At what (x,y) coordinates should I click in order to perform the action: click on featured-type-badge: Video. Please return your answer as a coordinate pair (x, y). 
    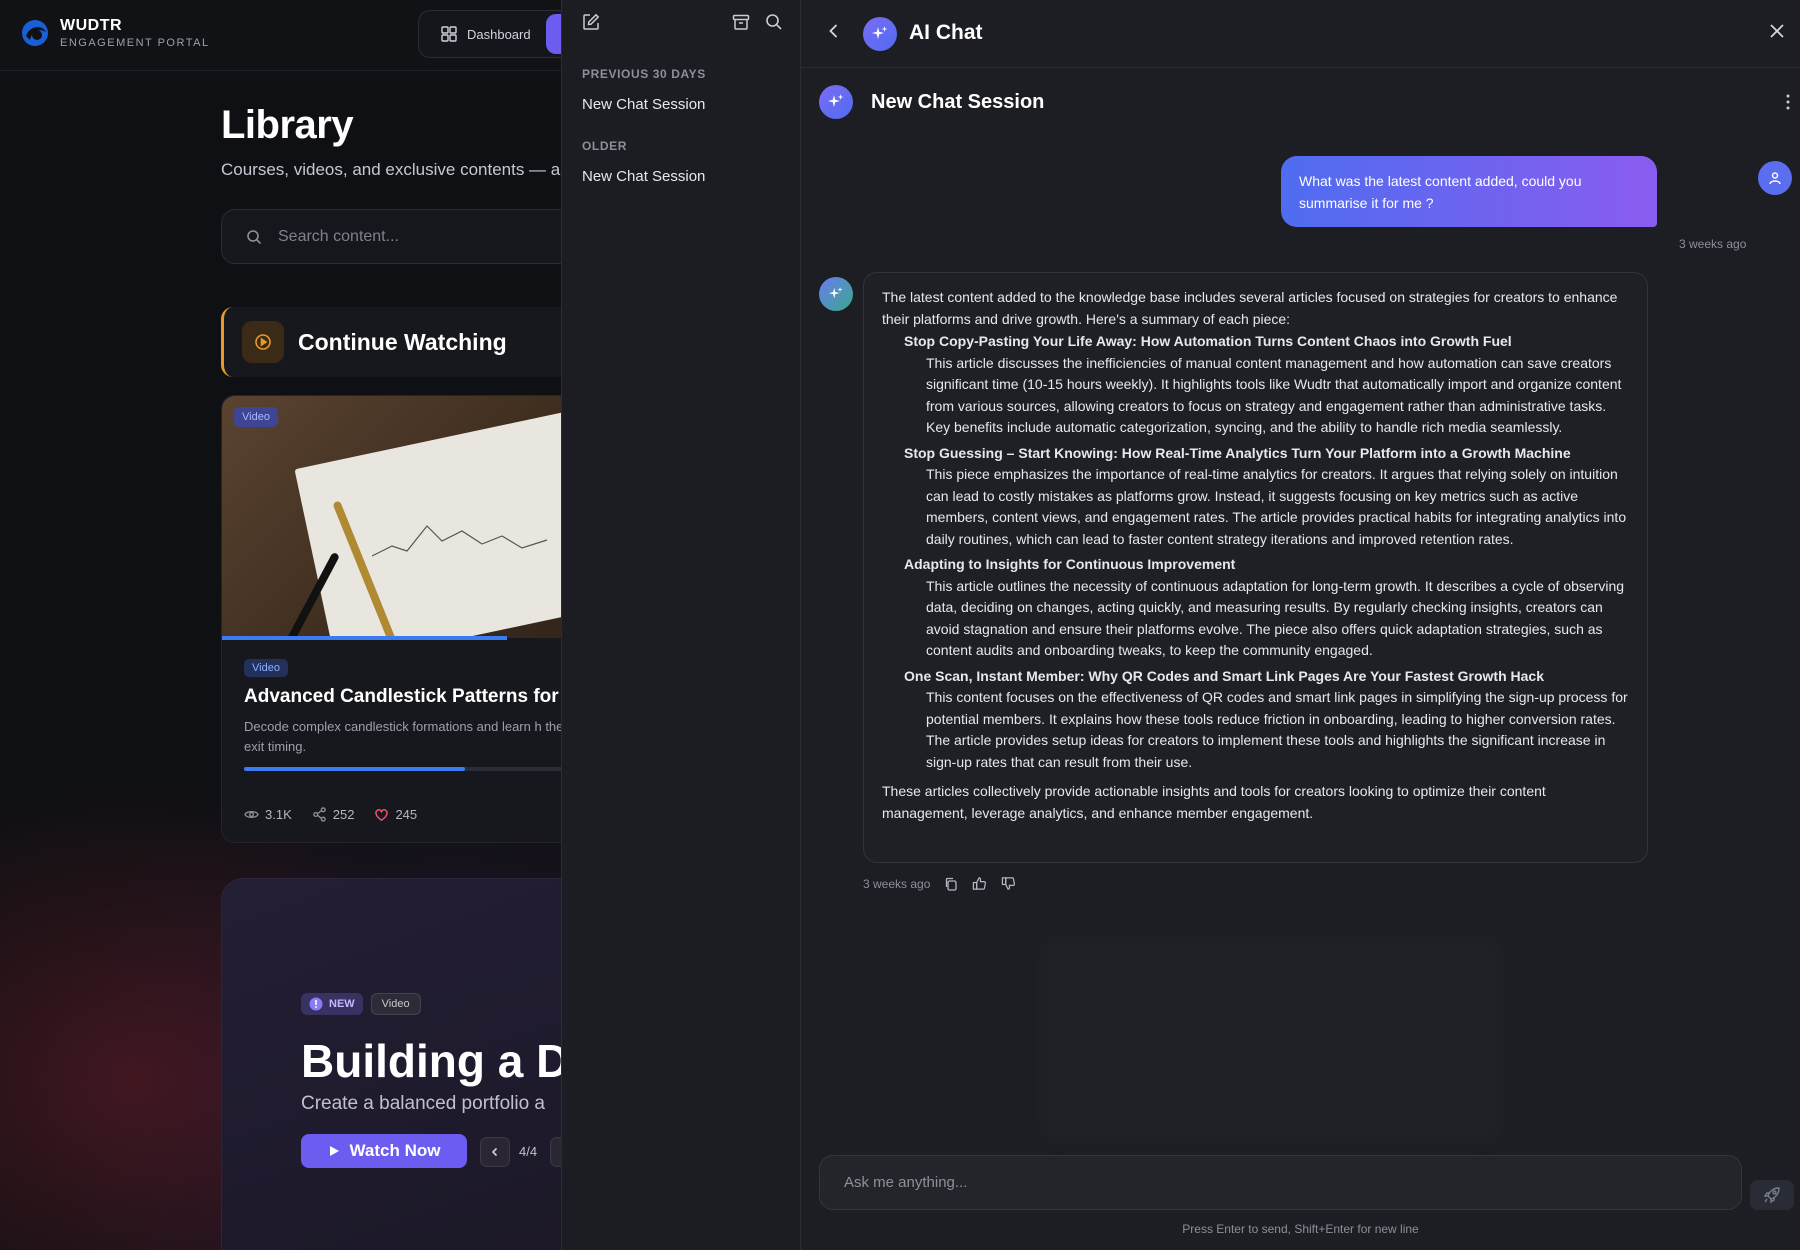
    Looking at the image, I should click on (395, 1004).